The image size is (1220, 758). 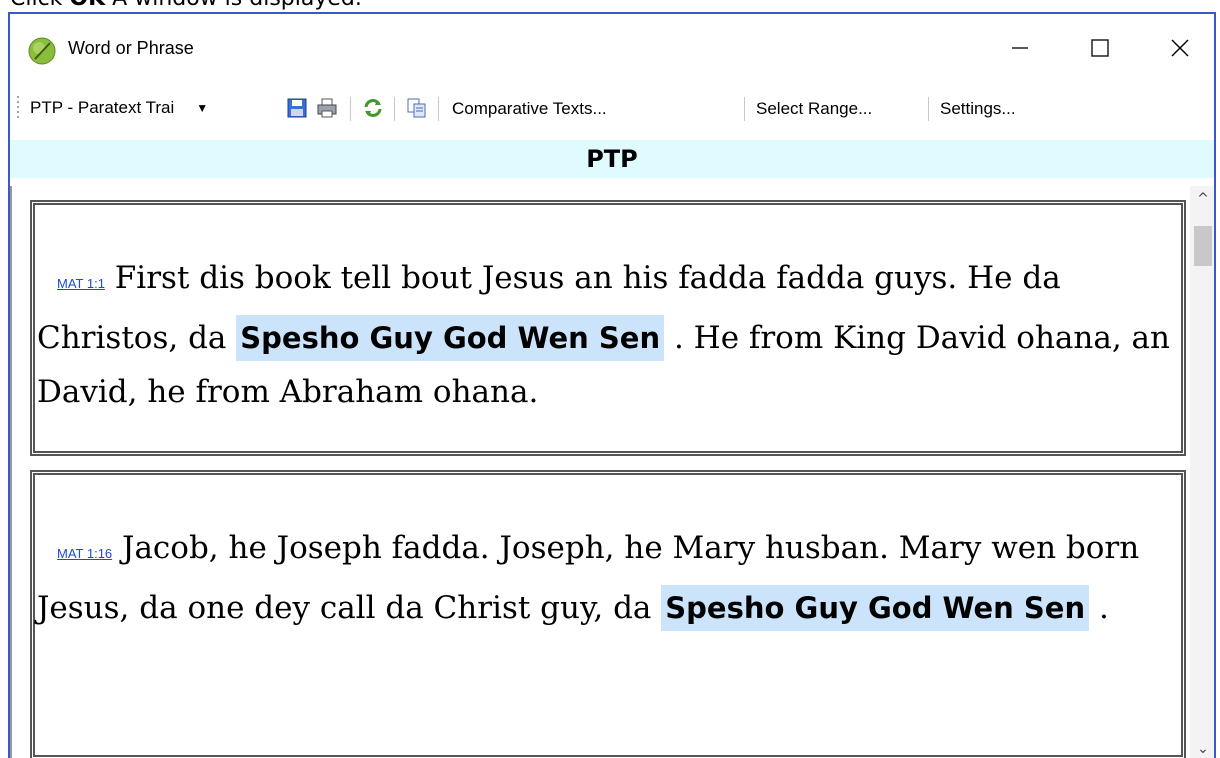 What do you see at coordinates (610, 6) in the screenshot?
I see `instruction-caption: Click OK A window is displayed.` at bounding box center [610, 6].